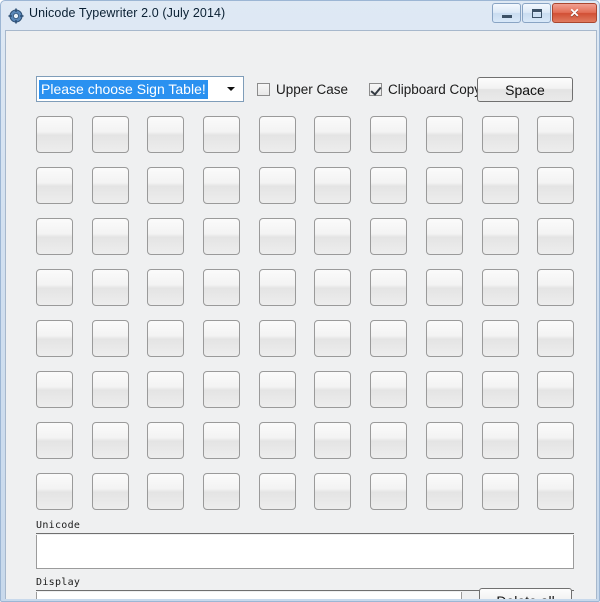  Describe the element at coordinates (263, 89) in the screenshot. I see `upper-case-checkbox-box` at that location.